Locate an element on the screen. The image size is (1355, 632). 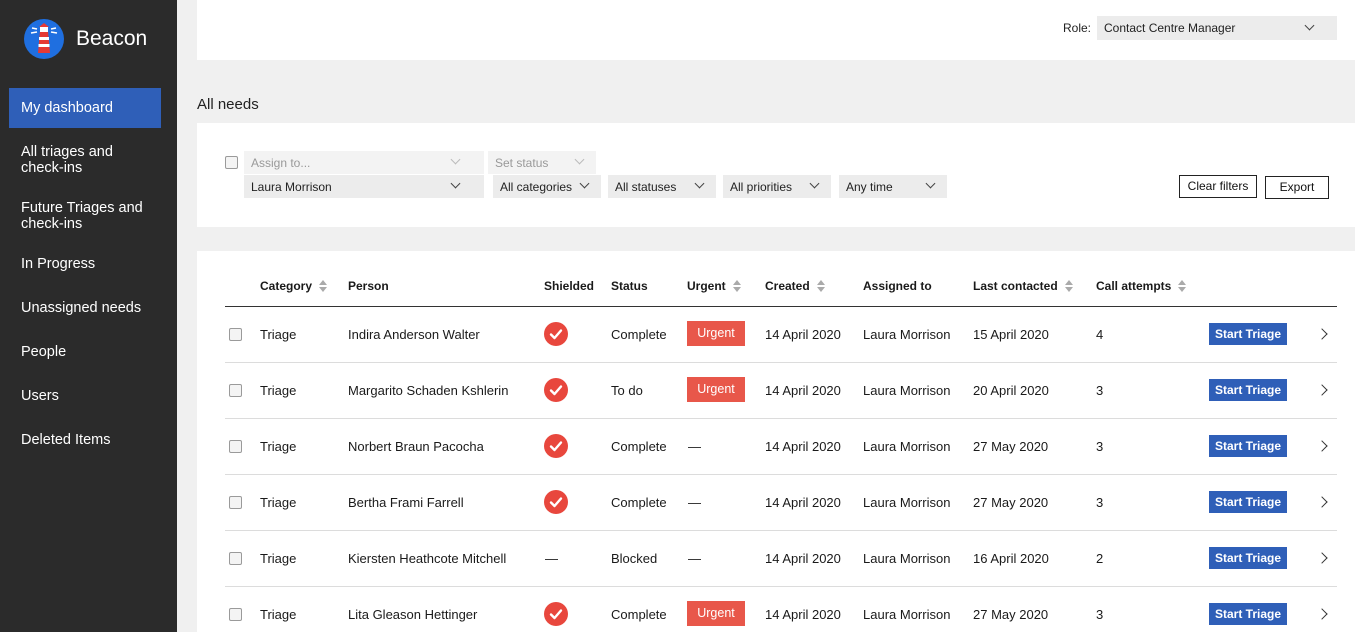
sidebar-item-all-triages: All triages and check-ins is located at coordinates (85, 160).